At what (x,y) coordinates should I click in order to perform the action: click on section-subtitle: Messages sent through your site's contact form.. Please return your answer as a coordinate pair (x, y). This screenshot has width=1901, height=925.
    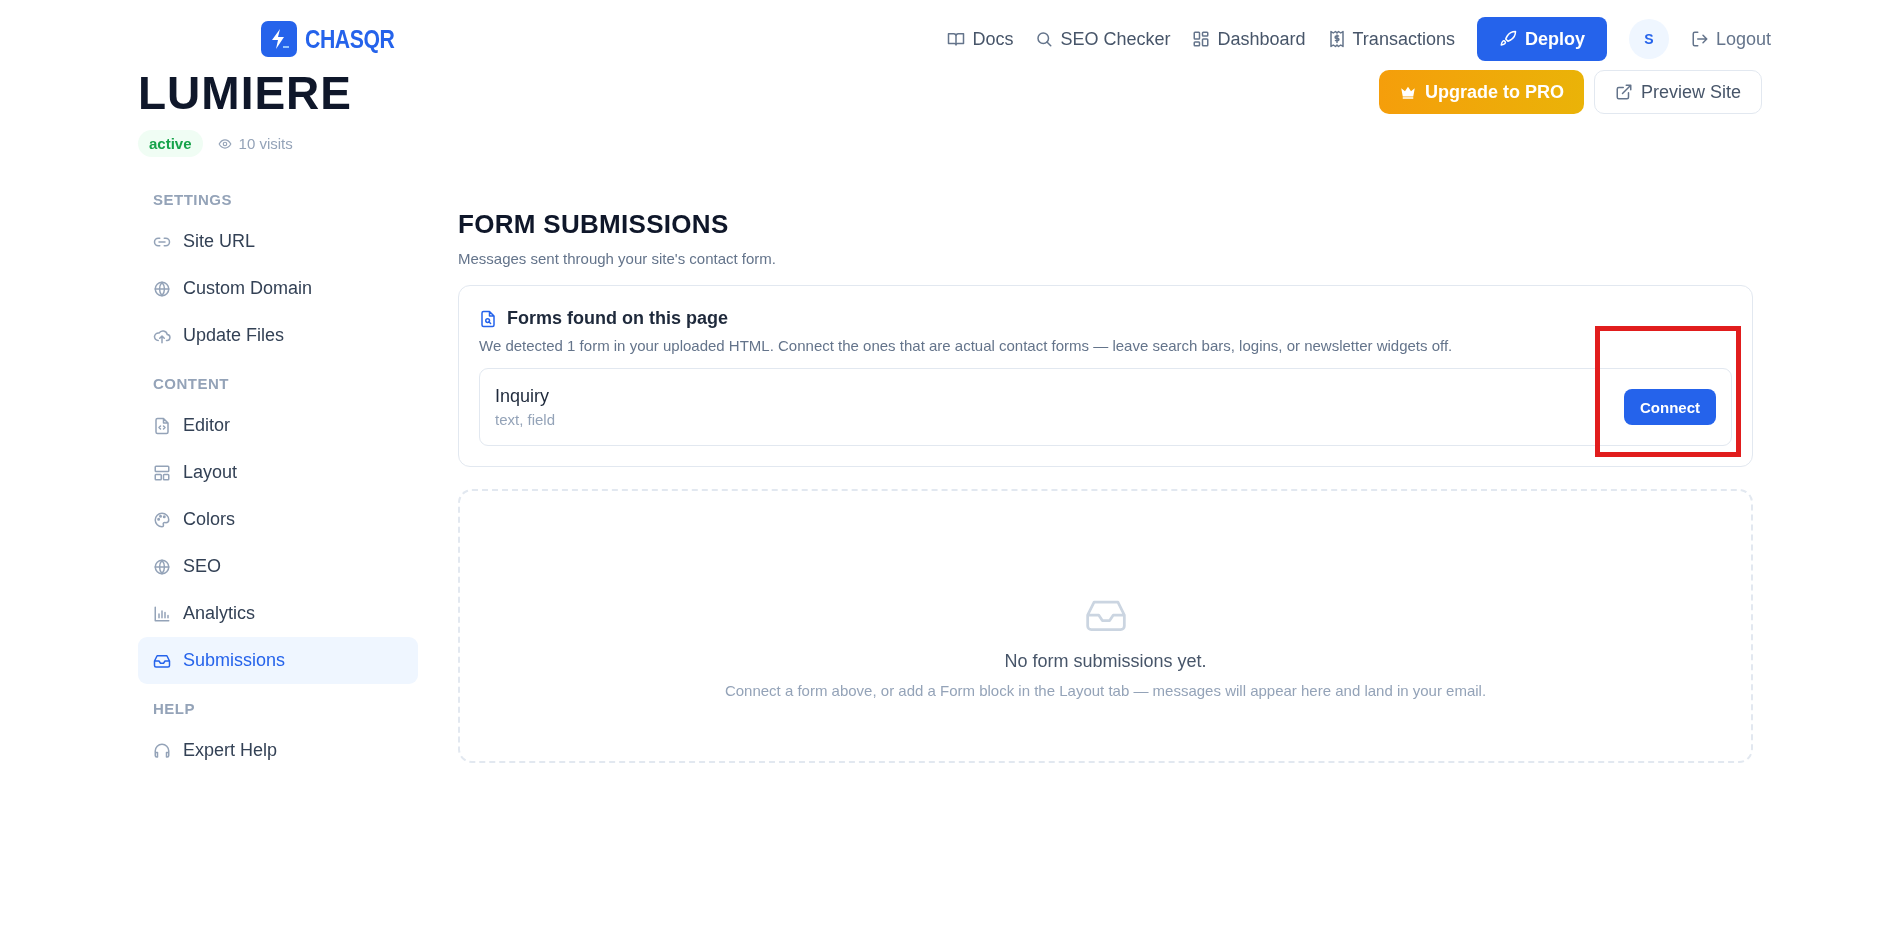
    Looking at the image, I should click on (617, 258).